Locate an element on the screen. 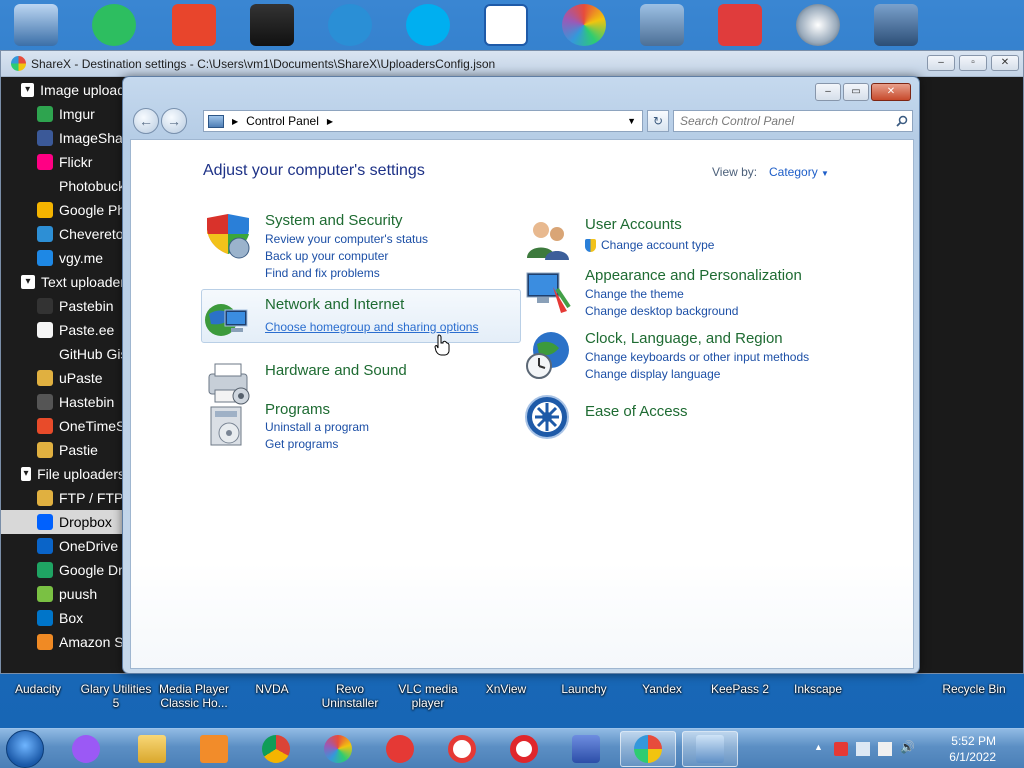  desktop-icon-label: Inkscape is located at coordinates (818, 689).